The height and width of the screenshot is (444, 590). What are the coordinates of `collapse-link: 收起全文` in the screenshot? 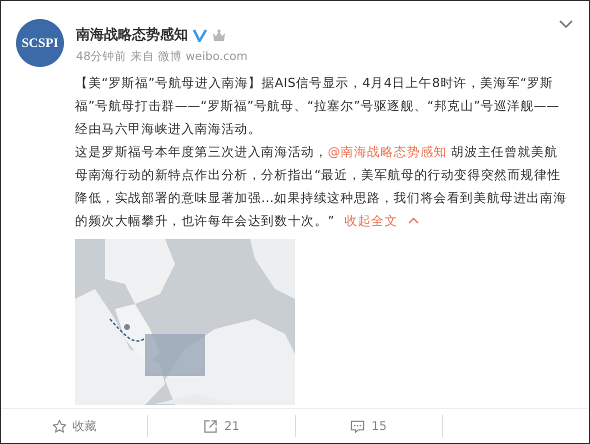 It's located at (381, 220).